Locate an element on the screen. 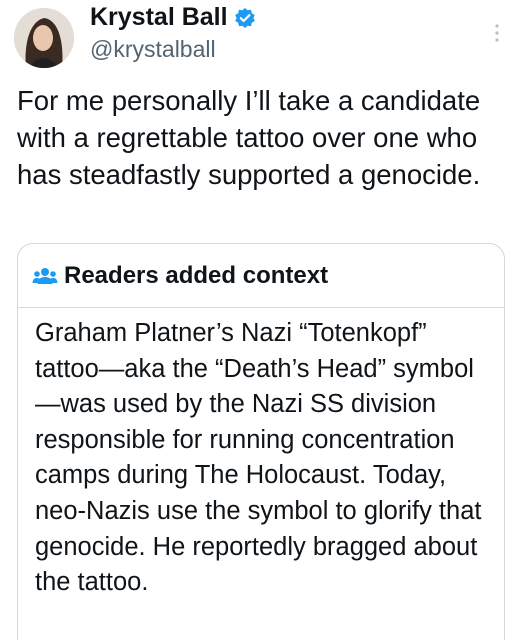 Image resolution: width=522 pixels, height=640 pixels. community-note-header: Readers added context is located at coordinates (261, 276).